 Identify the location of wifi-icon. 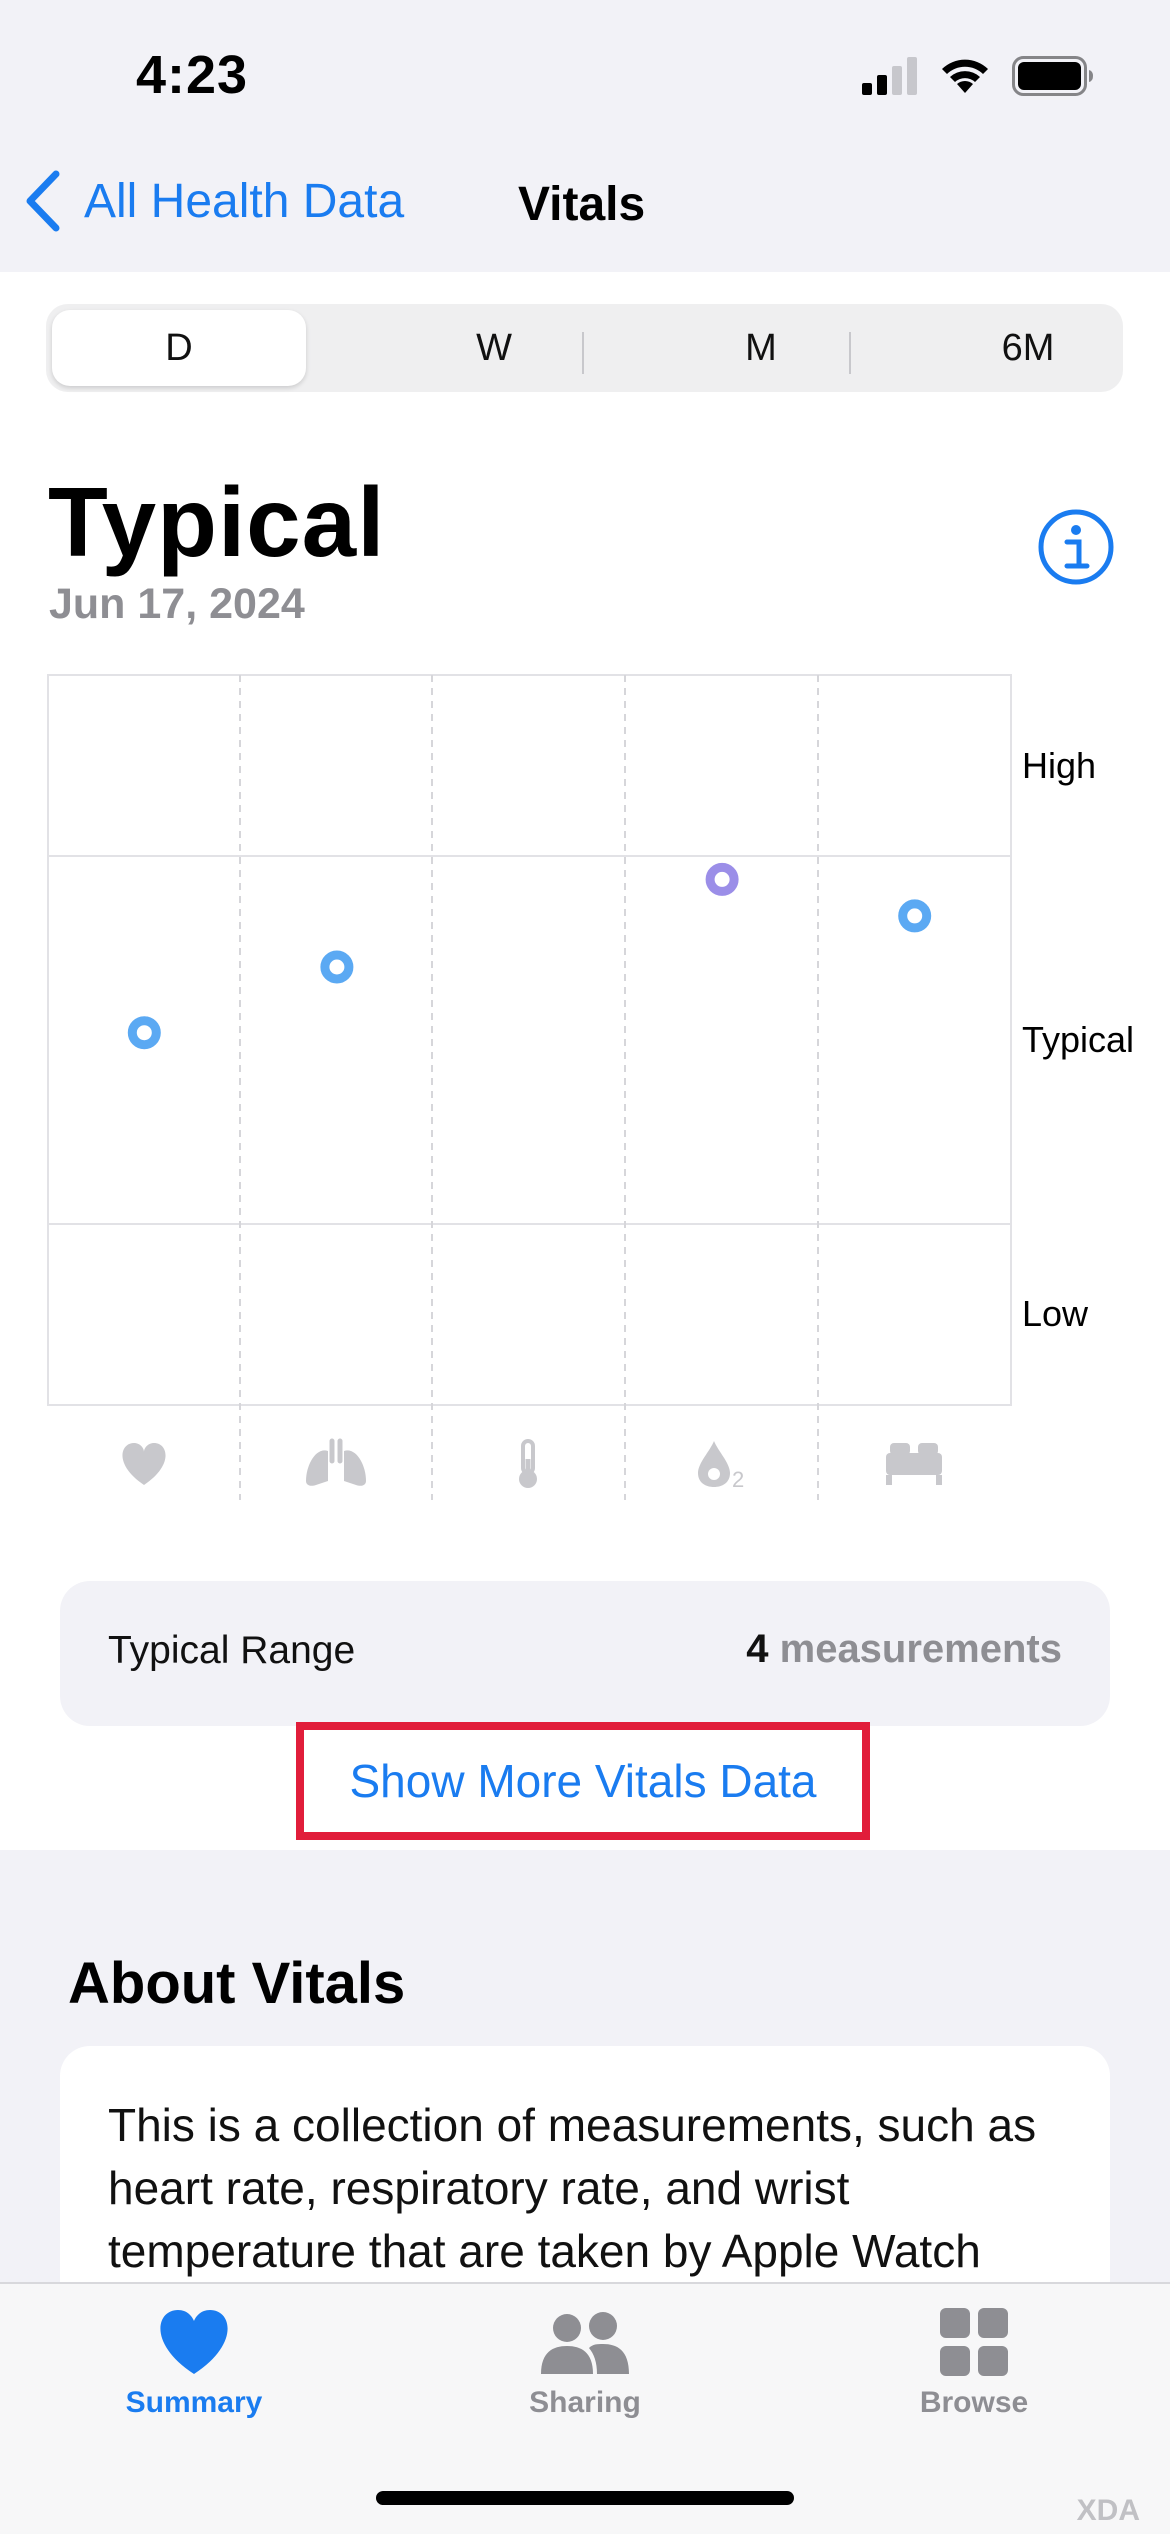
(965, 76).